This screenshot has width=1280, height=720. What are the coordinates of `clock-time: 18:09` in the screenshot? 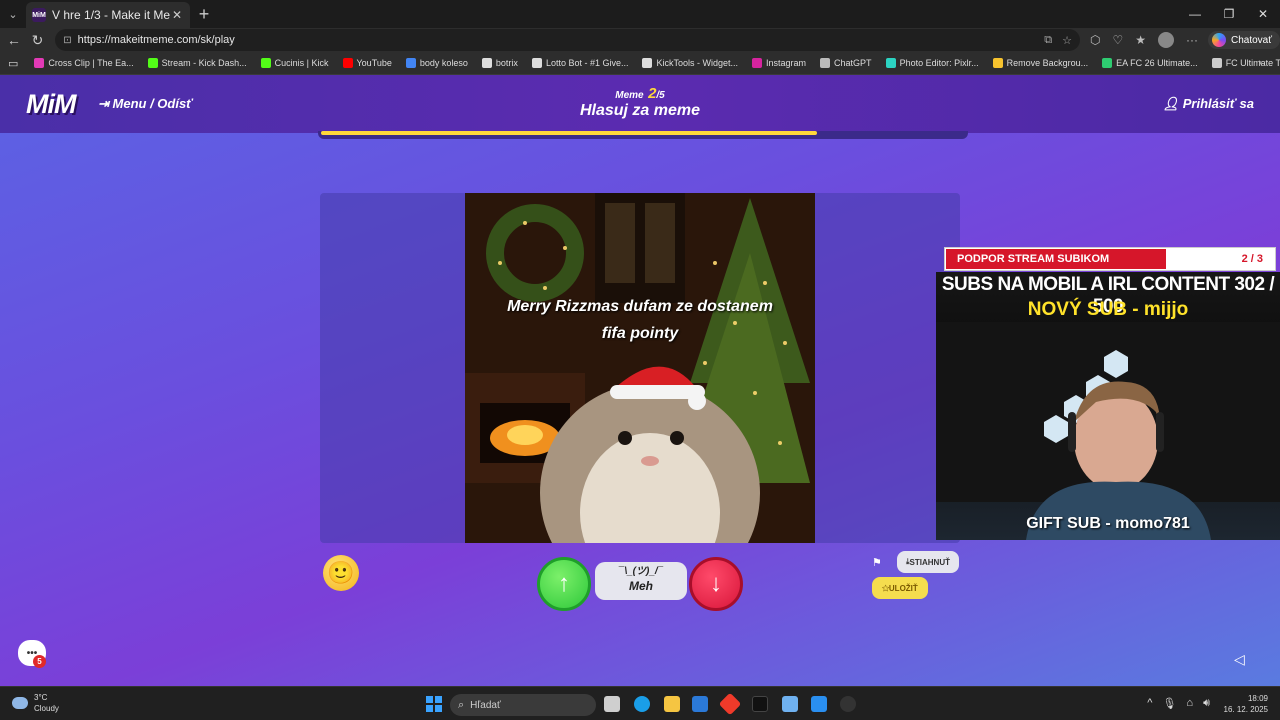 It's located at (1257, 698).